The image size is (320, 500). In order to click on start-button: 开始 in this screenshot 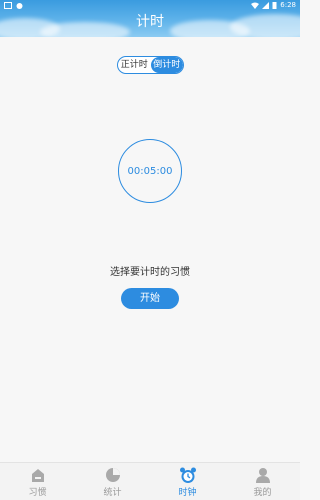, I will do `click(150, 298)`.